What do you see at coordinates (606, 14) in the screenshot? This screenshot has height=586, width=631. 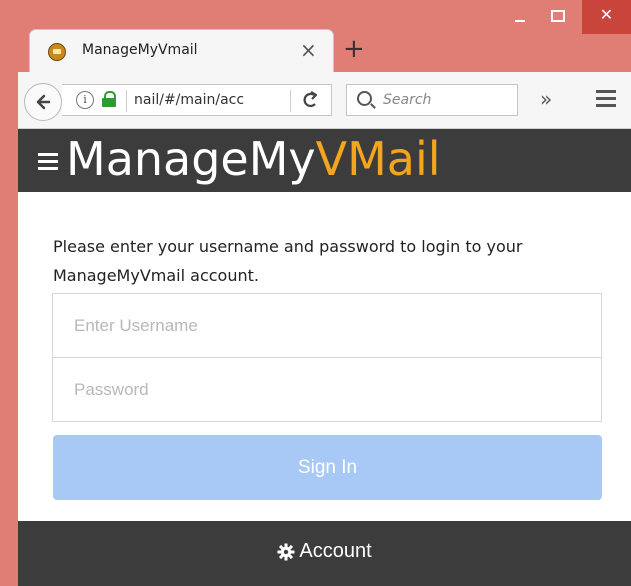 I see `close-icon: ✕` at bounding box center [606, 14].